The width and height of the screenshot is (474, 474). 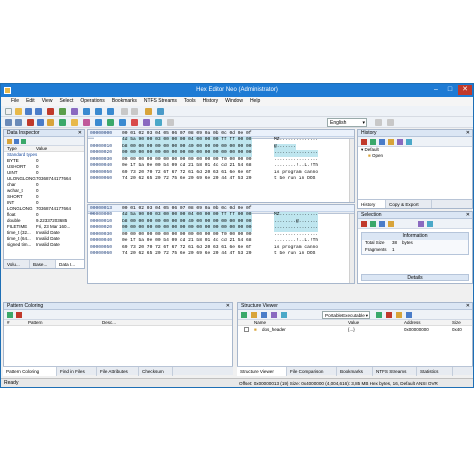 I want to click on save-all-icon, so click(x=38, y=111).